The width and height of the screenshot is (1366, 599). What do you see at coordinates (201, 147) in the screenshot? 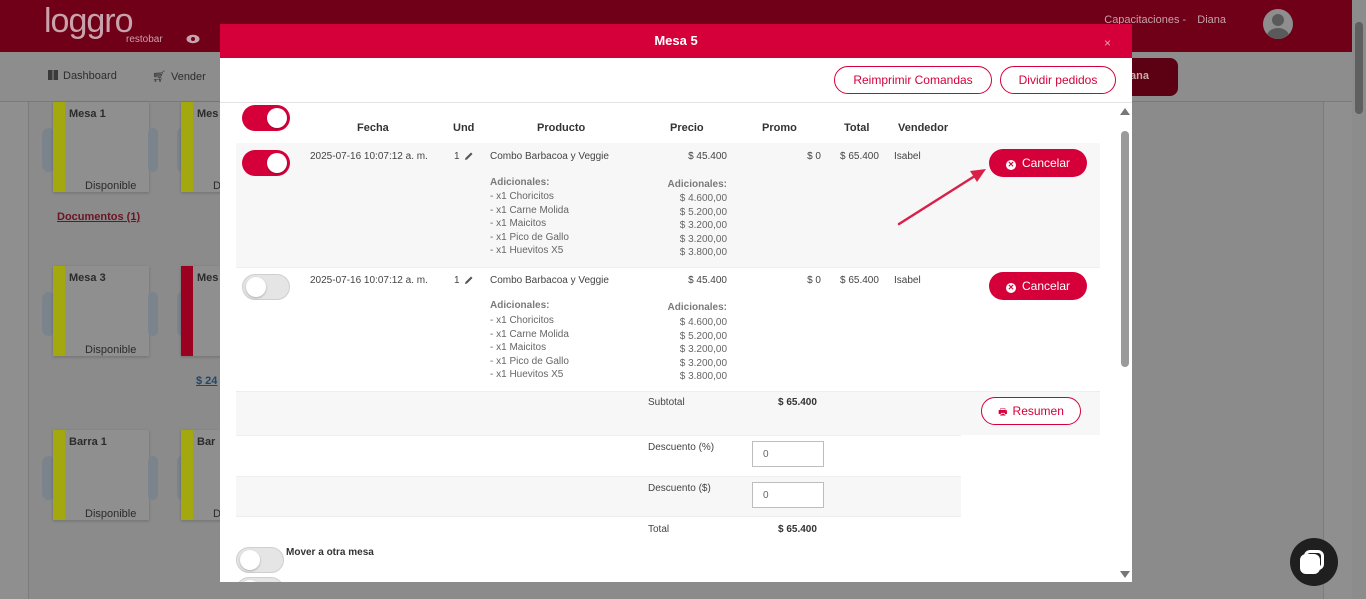
I see `table-card-mesa-2: Mes D` at bounding box center [201, 147].